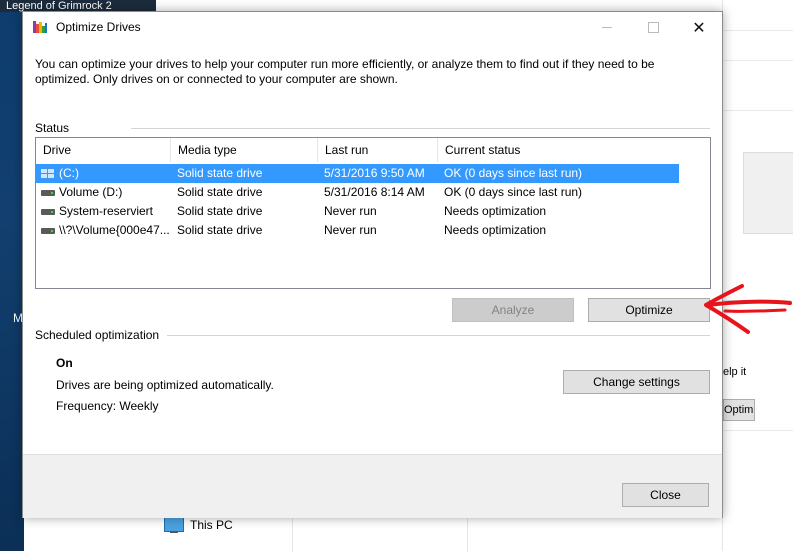  I want to click on background-window-right: elp it Optimiz, so click(757, 275).